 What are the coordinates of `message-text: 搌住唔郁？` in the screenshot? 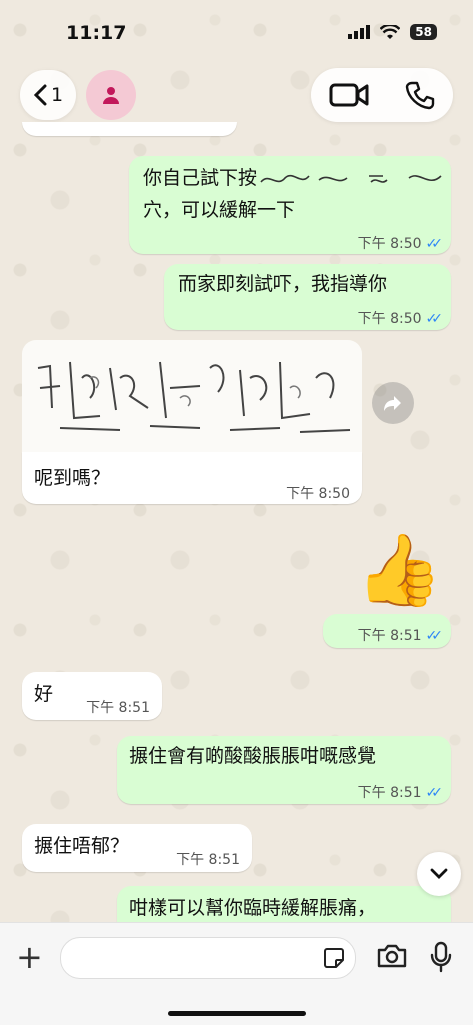 It's located at (82, 846).